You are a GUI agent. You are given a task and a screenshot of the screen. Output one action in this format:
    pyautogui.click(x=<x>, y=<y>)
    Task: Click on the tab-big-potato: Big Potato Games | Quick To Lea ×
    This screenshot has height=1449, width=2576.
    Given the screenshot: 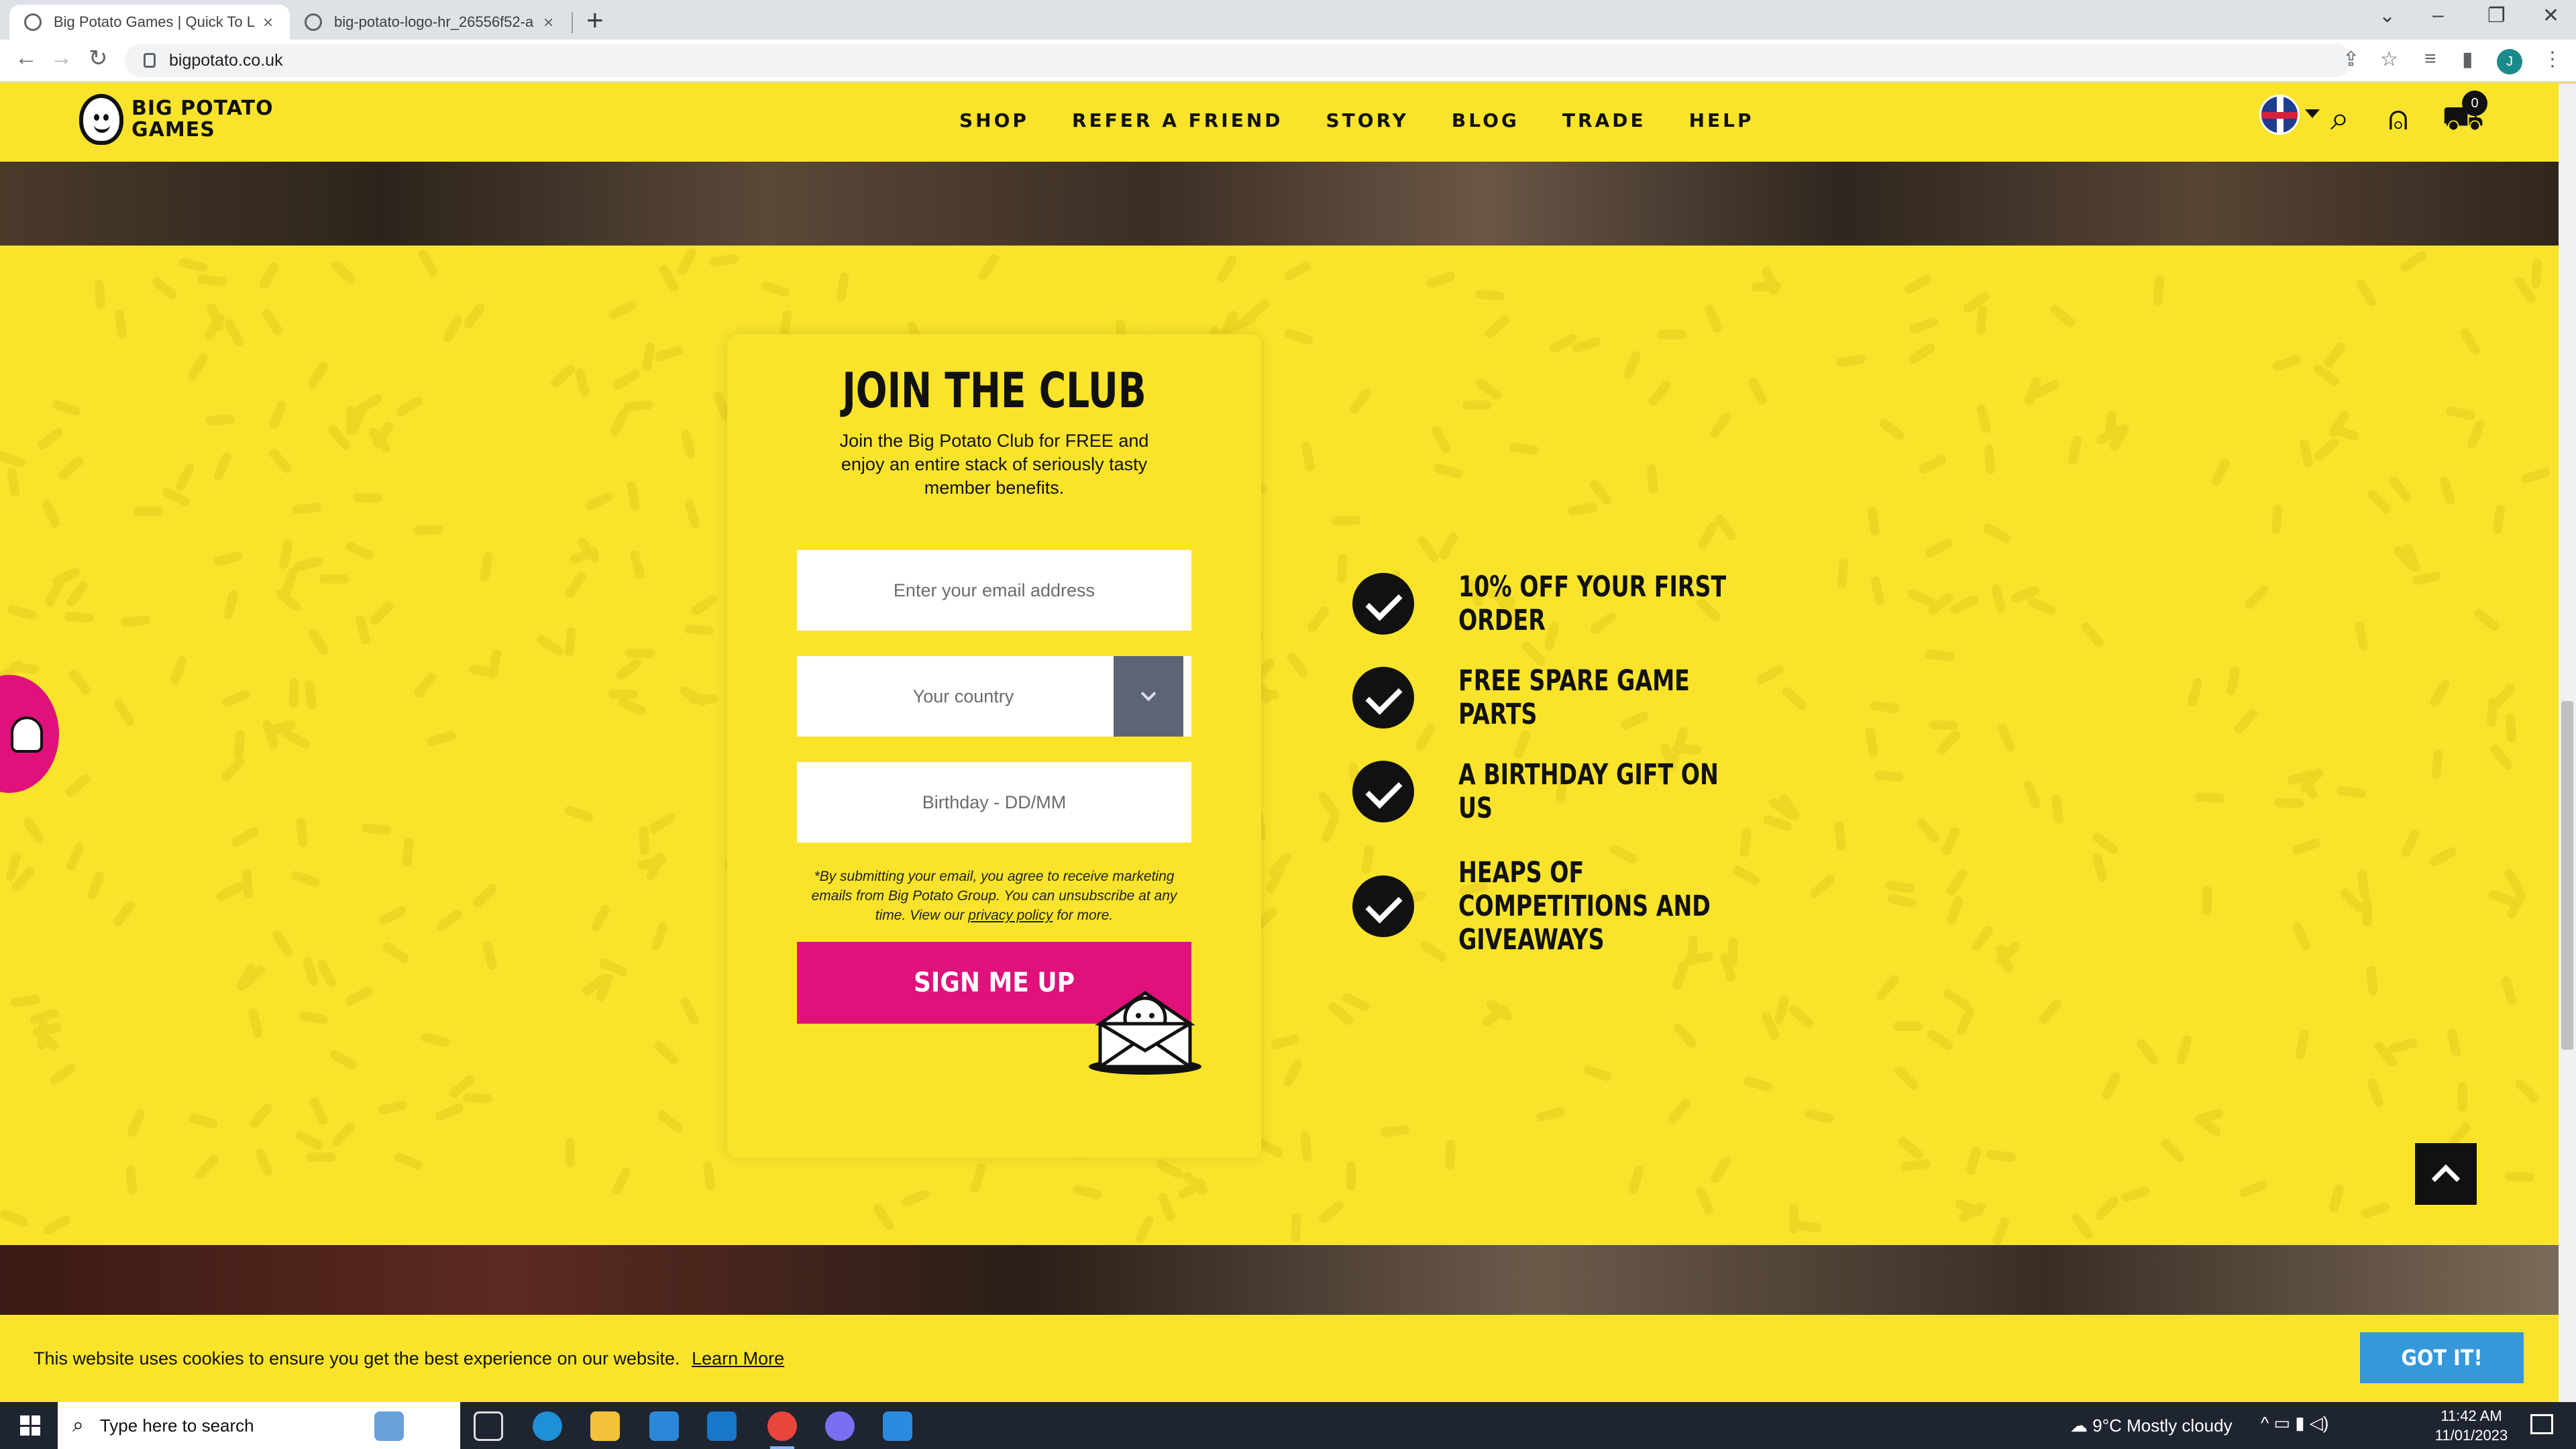 What is the action you would take?
    pyautogui.click(x=149, y=22)
    